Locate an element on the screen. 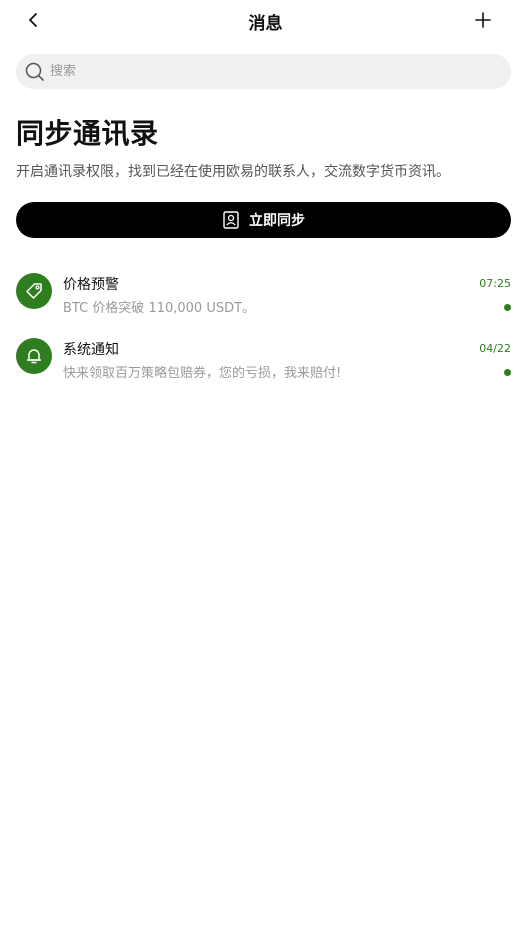 This screenshot has width=531, height=951. list-item-system-notice: 系统通知 快来领取百万策略包赔券，您的亏损，我来赔付! 04/22 is located at coordinates (265, 363).